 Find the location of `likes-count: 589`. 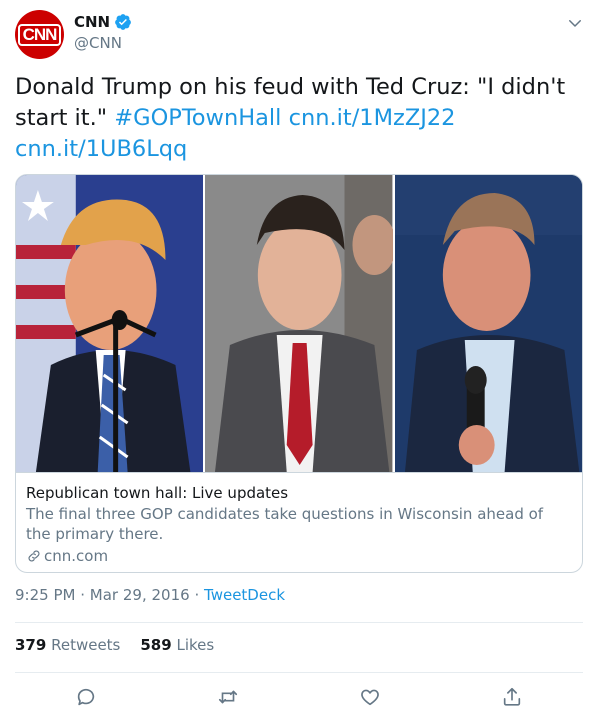

likes-count: 589 is located at coordinates (156, 645).